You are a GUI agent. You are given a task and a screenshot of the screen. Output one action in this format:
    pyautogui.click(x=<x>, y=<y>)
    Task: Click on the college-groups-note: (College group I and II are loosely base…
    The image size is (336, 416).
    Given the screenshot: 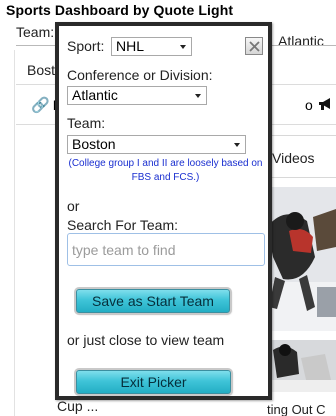 What is the action you would take?
    pyautogui.click(x=165, y=170)
    